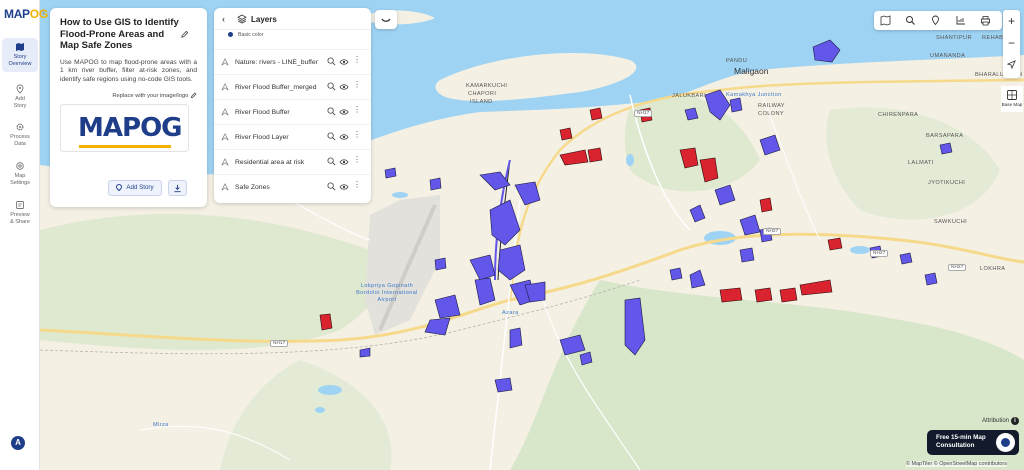 Image resolution: width=1024 pixels, height=470 pixels. What do you see at coordinates (276, 87) in the screenshot?
I see `layer-name: River Flood Buffer_merged` at bounding box center [276, 87].